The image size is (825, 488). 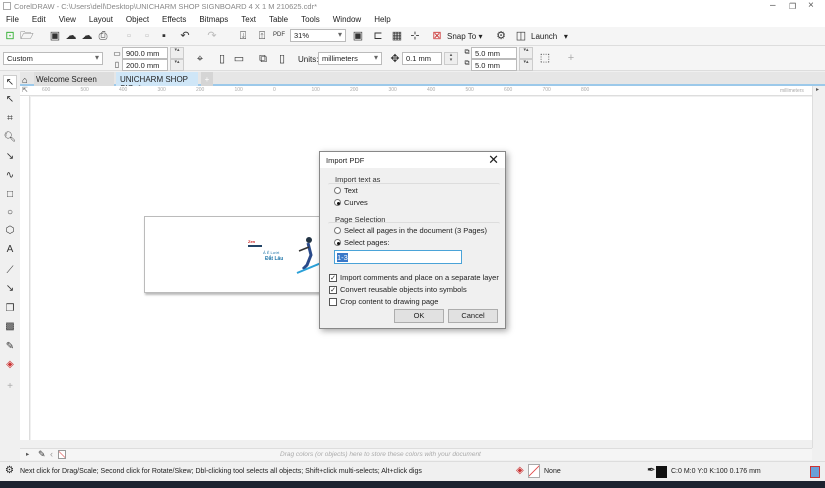 What do you see at coordinates (214, 20) in the screenshot?
I see `menu-bitmaps: Bitmaps` at bounding box center [214, 20].